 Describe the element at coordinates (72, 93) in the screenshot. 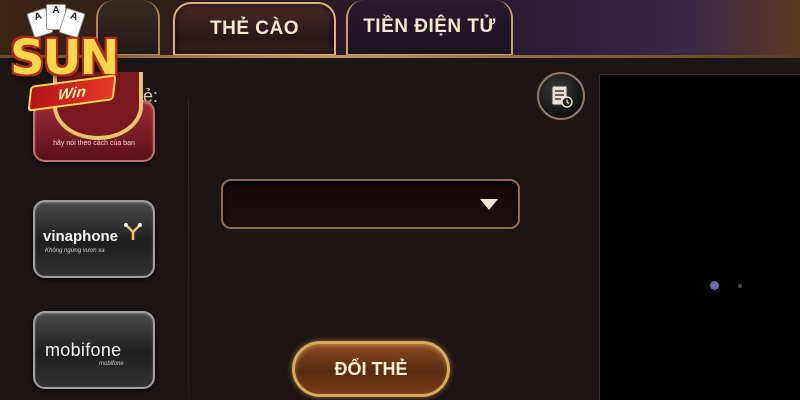

I see `logo-win-text: Win` at that location.